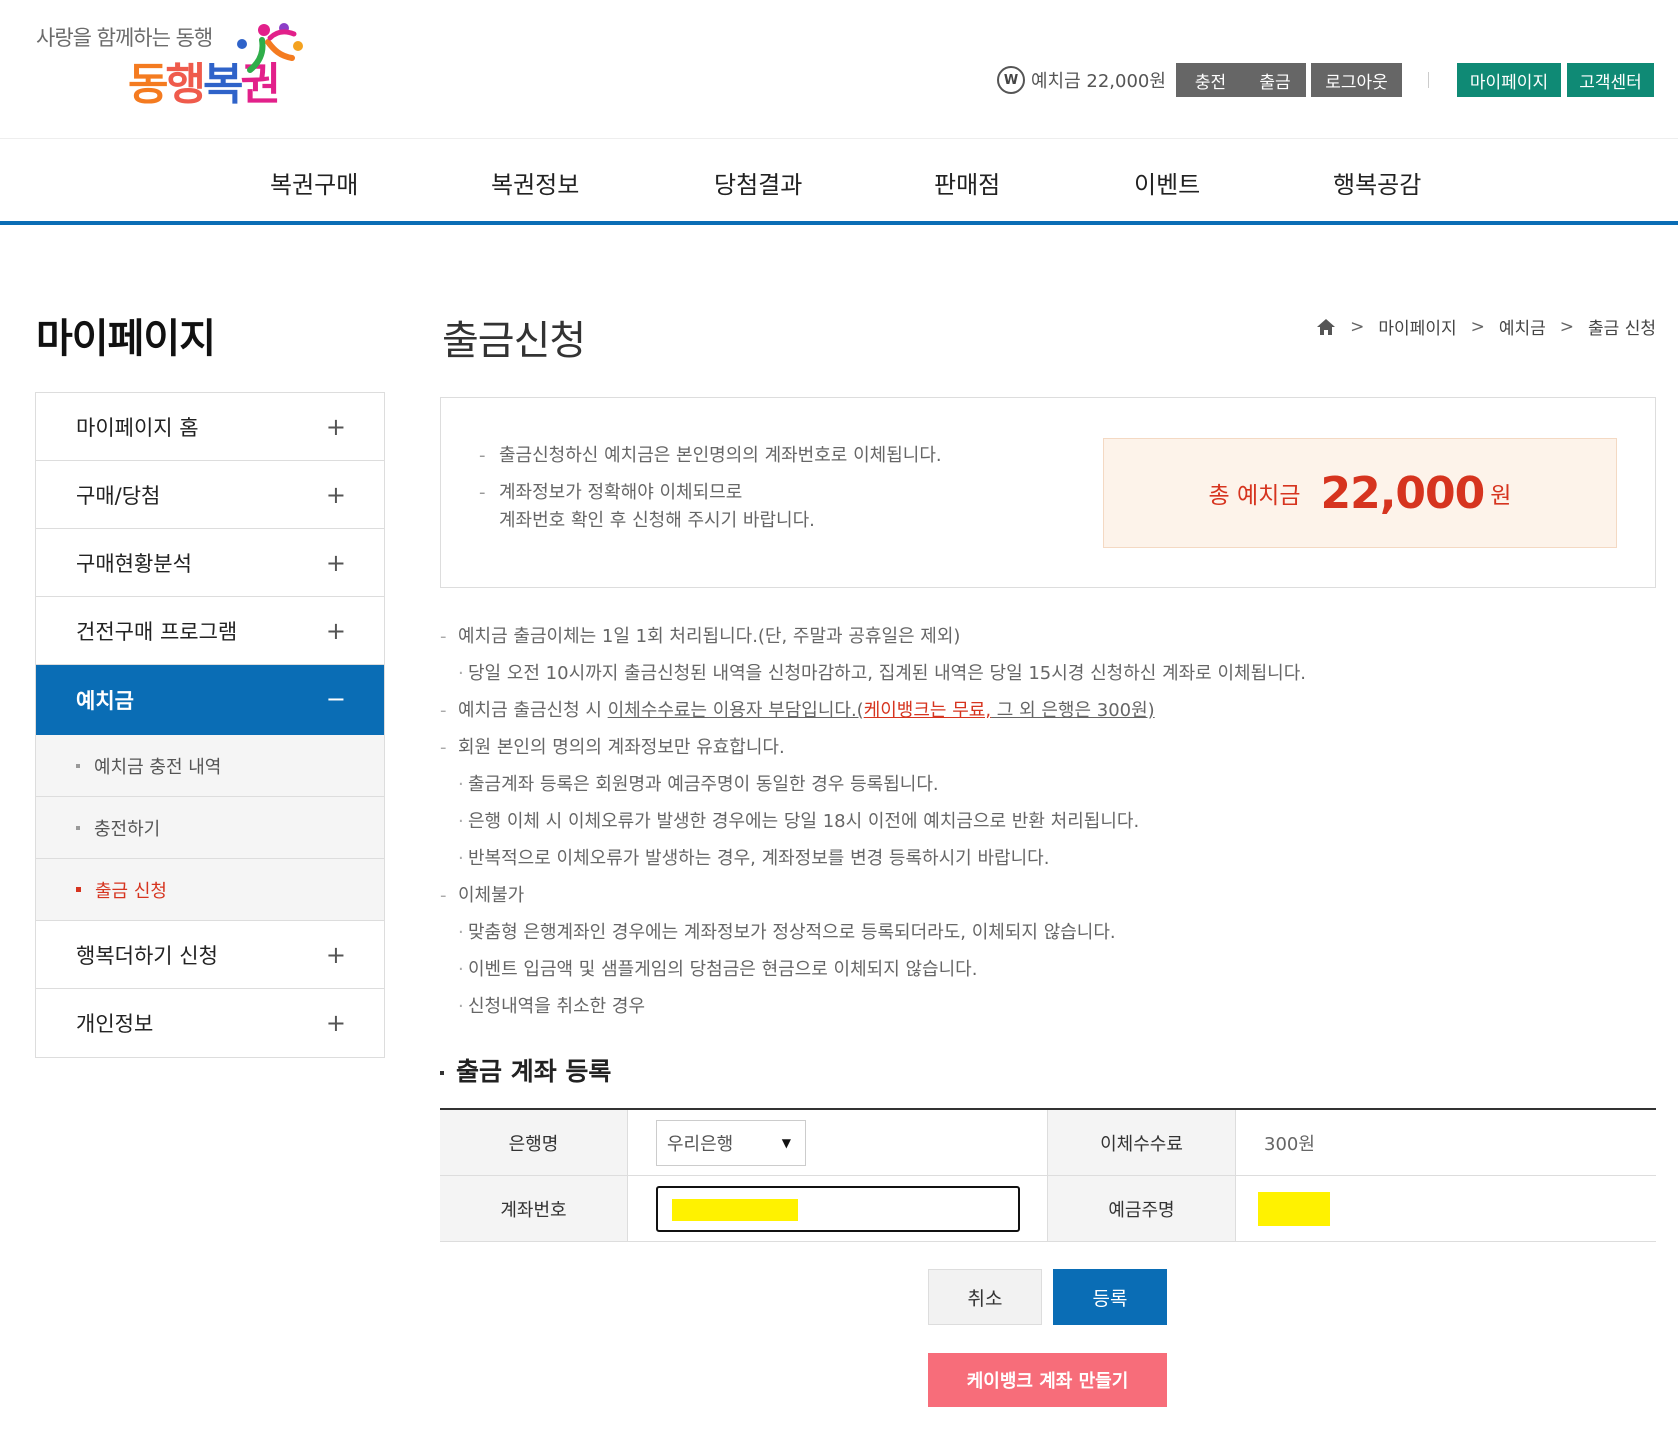  What do you see at coordinates (482, 895) in the screenshot?
I see `notice-item: - 이체불가` at bounding box center [482, 895].